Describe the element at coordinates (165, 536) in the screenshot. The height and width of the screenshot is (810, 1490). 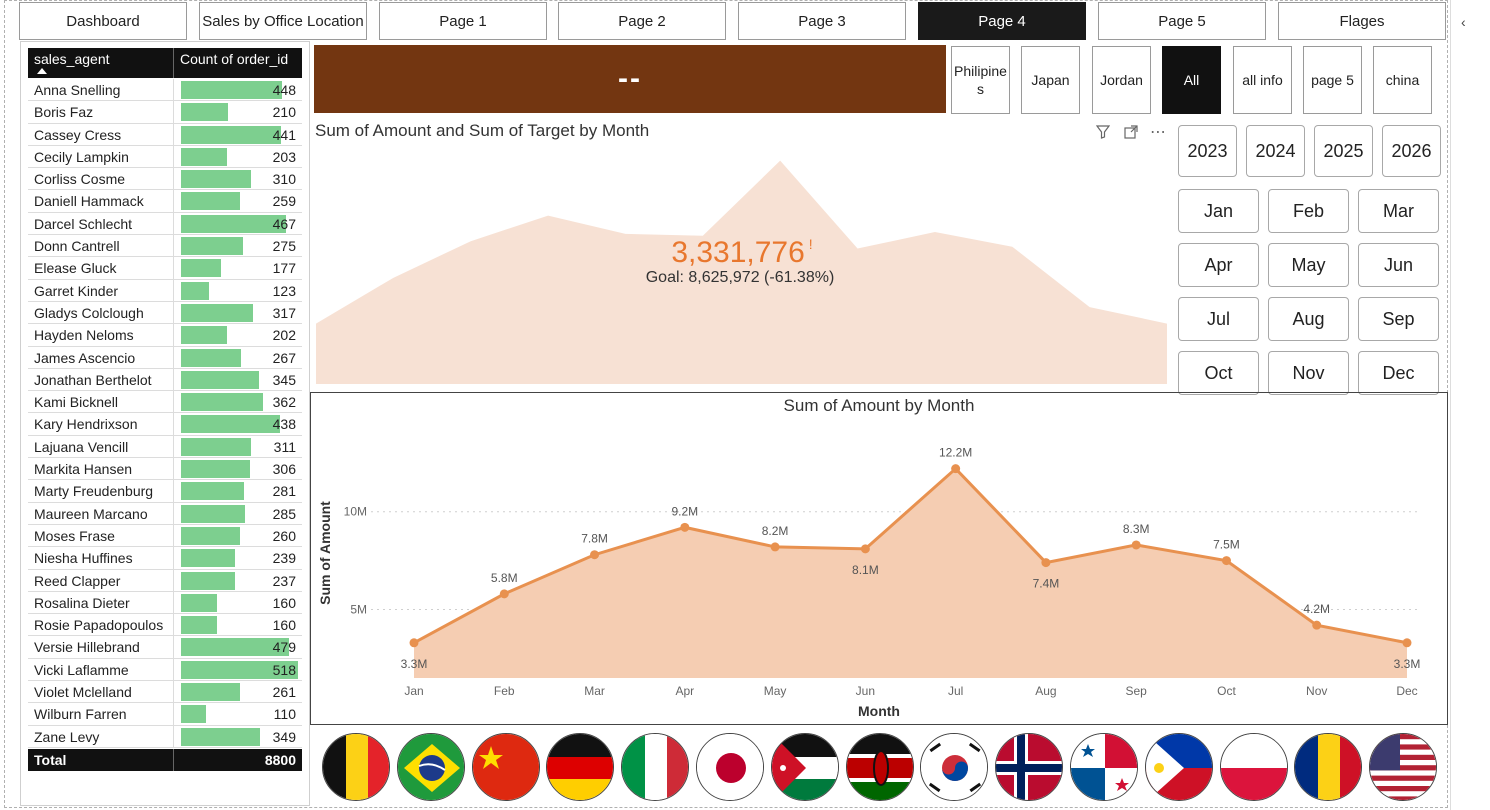
I see `table-row: Moses Frase 260` at that location.